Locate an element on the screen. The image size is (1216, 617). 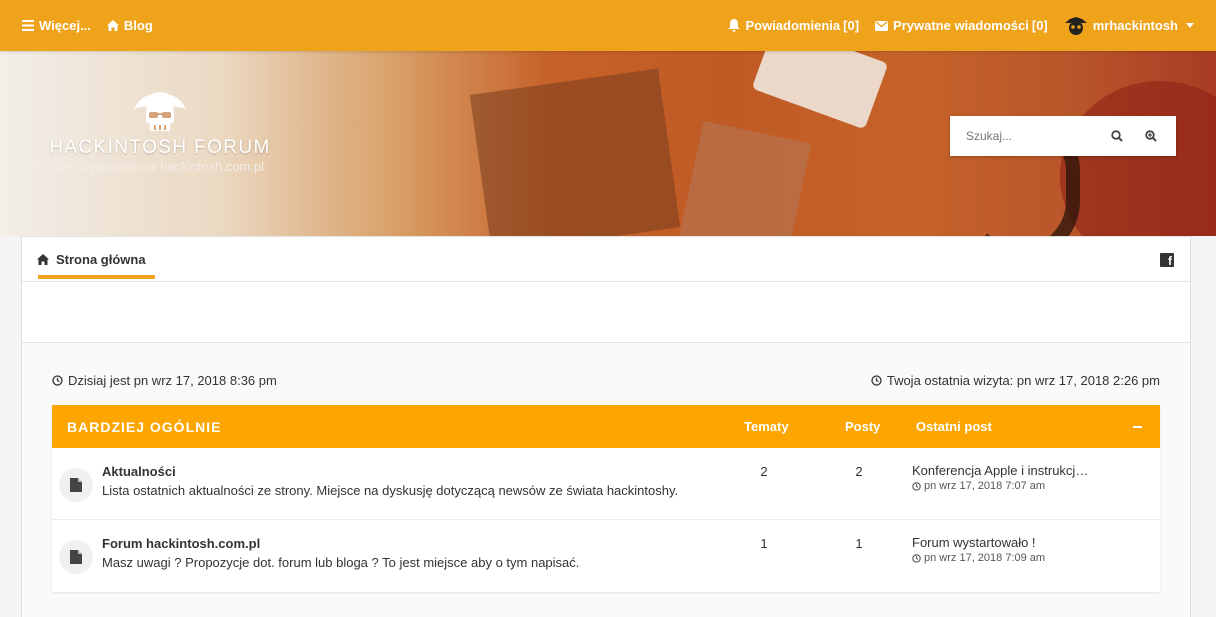
advanced-search-button is located at coordinates (1151, 136).